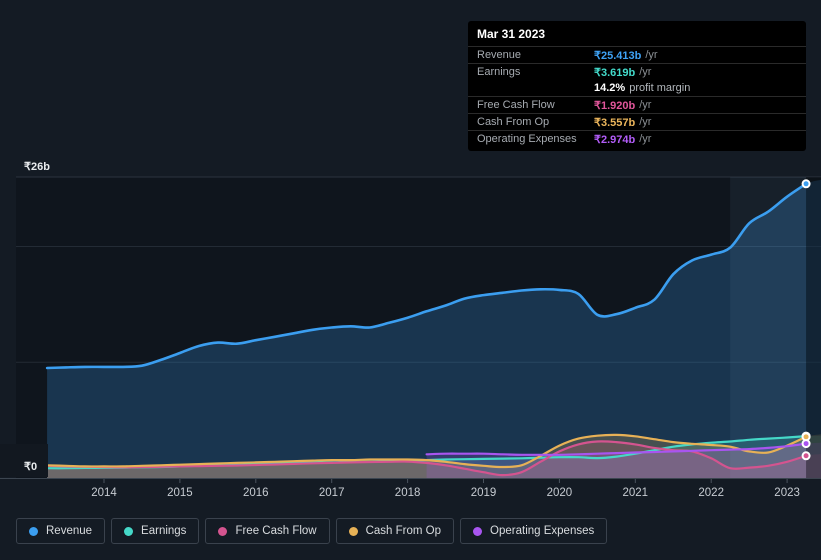 This screenshot has height=560, width=821. What do you see at coordinates (768, 327) in the screenshot?
I see `hover-highlight-band` at bounding box center [768, 327].